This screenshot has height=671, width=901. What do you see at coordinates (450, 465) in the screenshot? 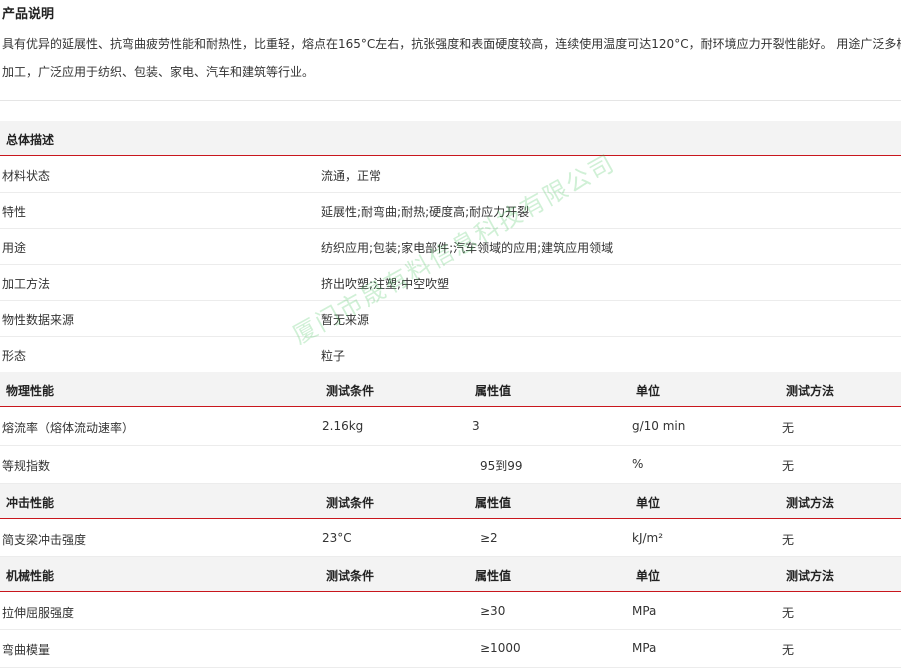
I see `table-row: 等规指数 95到99 % 无` at bounding box center [450, 465].